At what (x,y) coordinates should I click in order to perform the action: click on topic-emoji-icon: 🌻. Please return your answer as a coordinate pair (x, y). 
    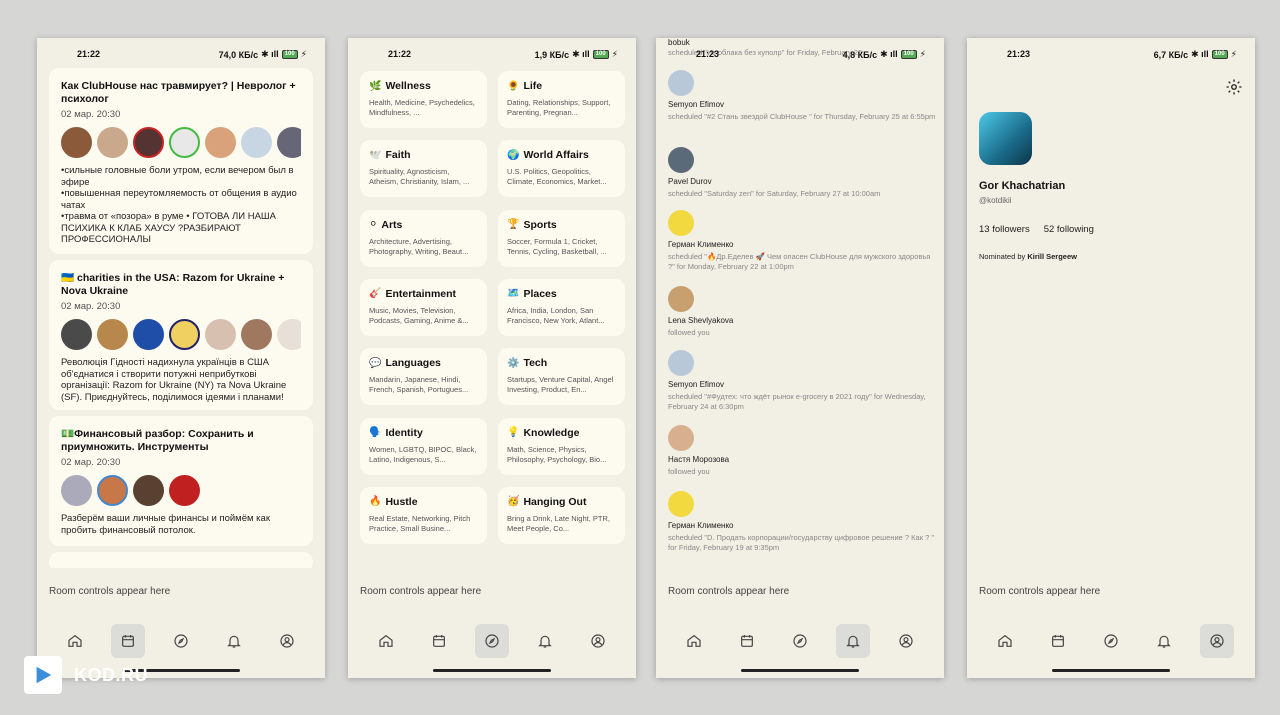
    Looking at the image, I should click on (513, 86).